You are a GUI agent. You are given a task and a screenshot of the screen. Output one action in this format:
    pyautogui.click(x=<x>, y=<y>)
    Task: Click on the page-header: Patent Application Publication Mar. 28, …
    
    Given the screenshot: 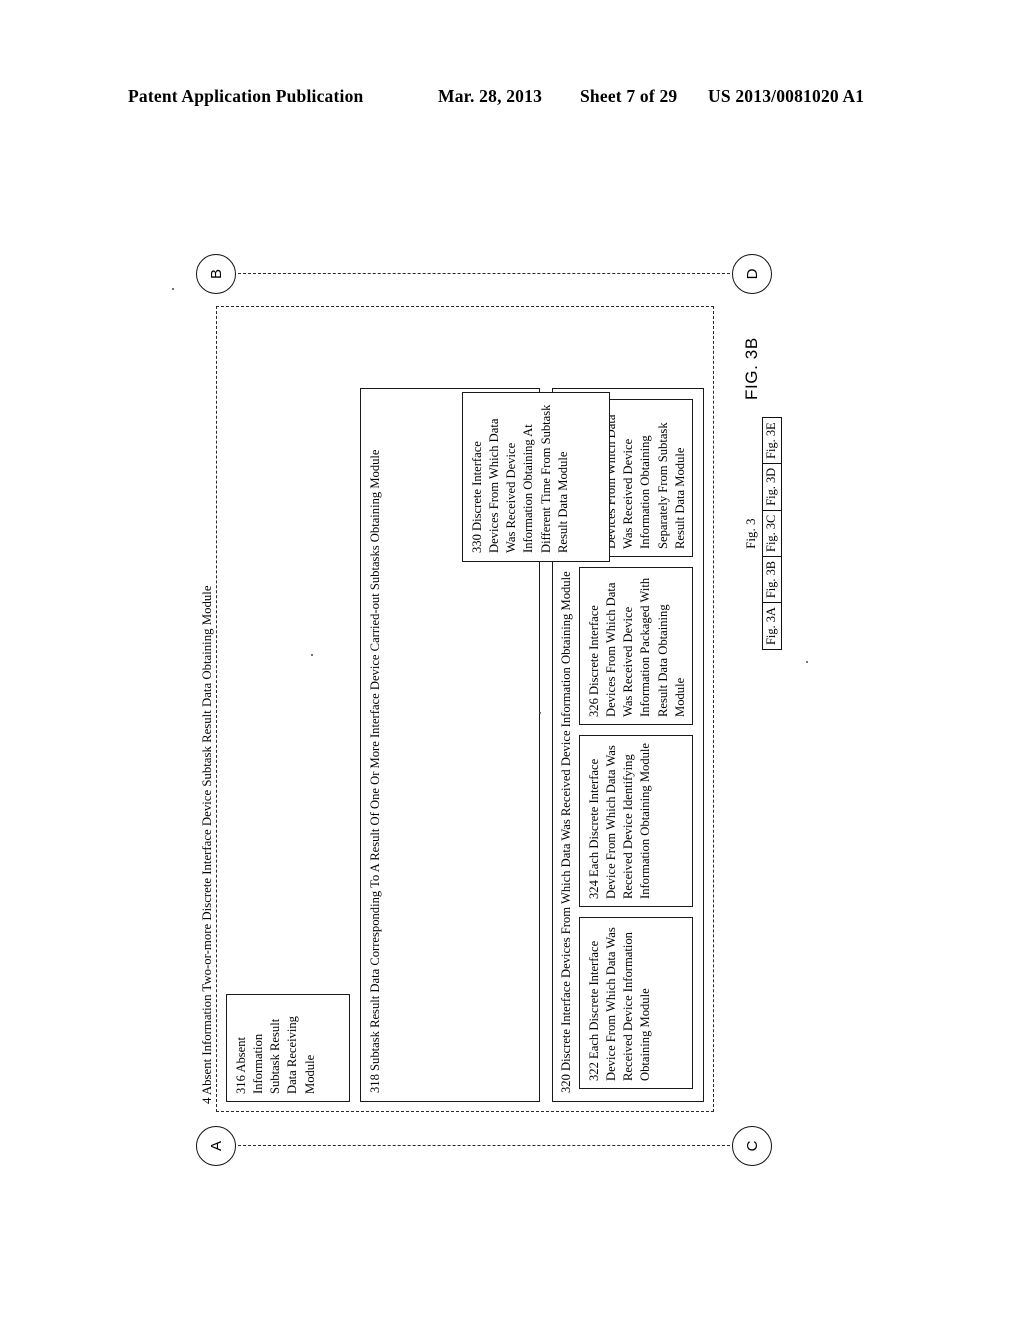 What is the action you would take?
    pyautogui.click(x=512, y=98)
    